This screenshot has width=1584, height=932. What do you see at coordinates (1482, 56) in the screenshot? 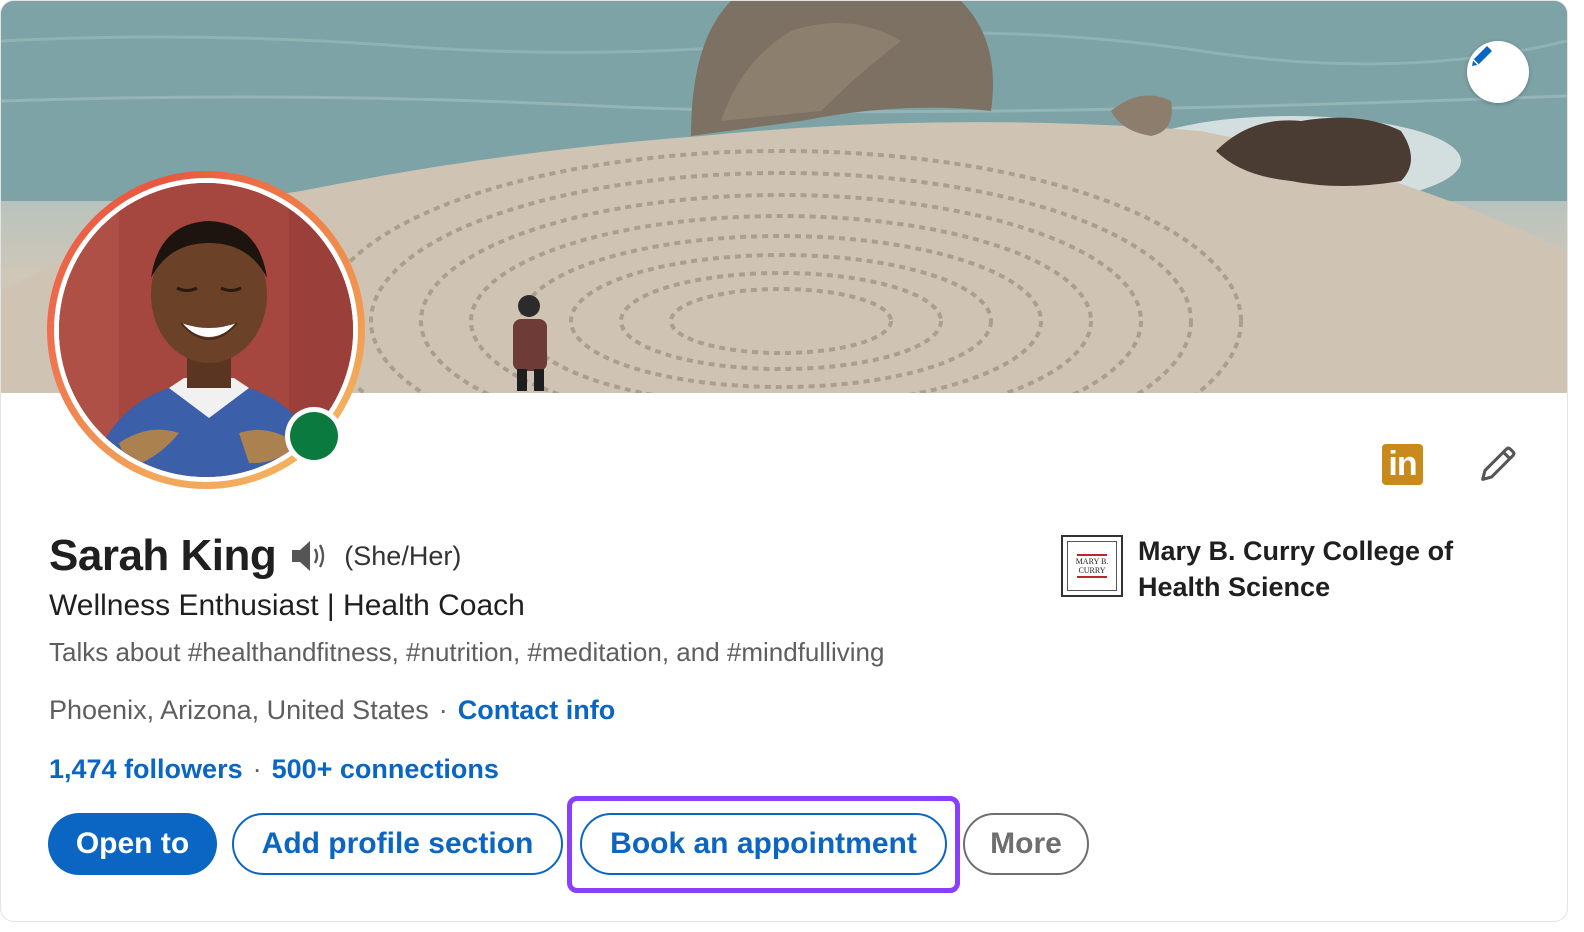
I see `pencil-icon` at bounding box center [1482, 56].